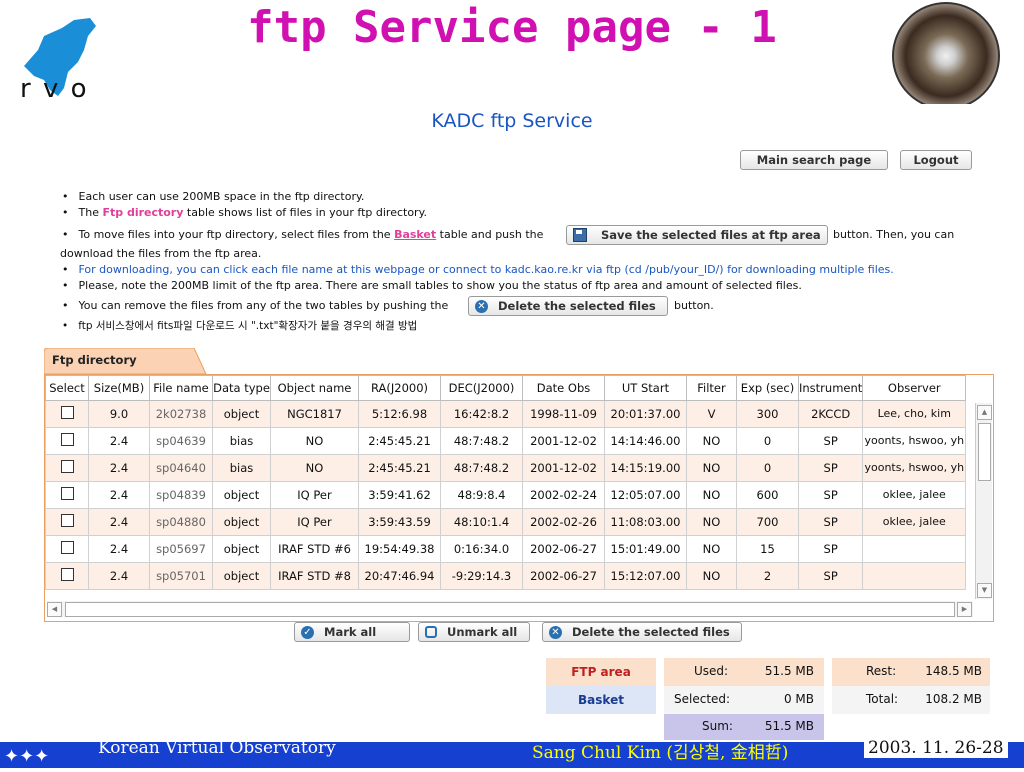 This screenshot has width=1024, height=772. What do you see at coordinates (399, 414) in the screenshot?
I see `table-cell: 5:12:6.98` at bounding box center [399, 414].